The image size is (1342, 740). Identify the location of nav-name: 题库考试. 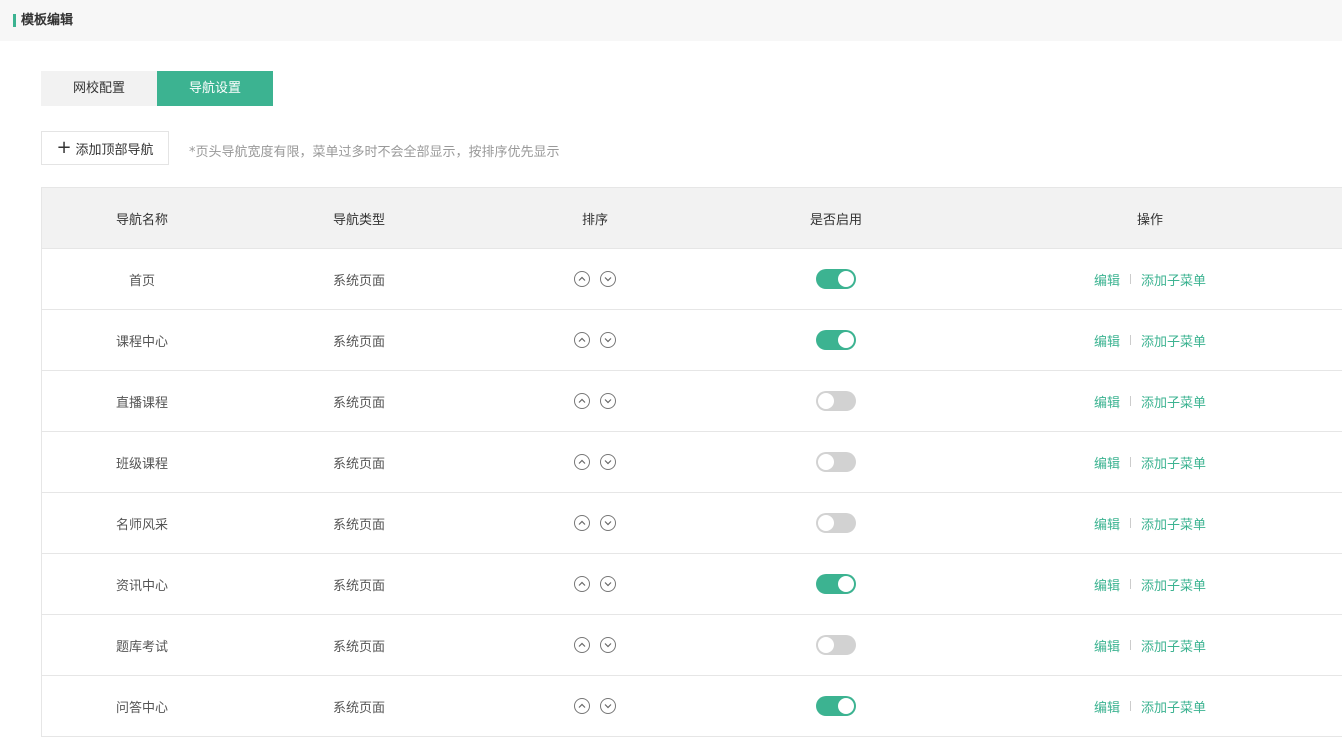
(141, 647).